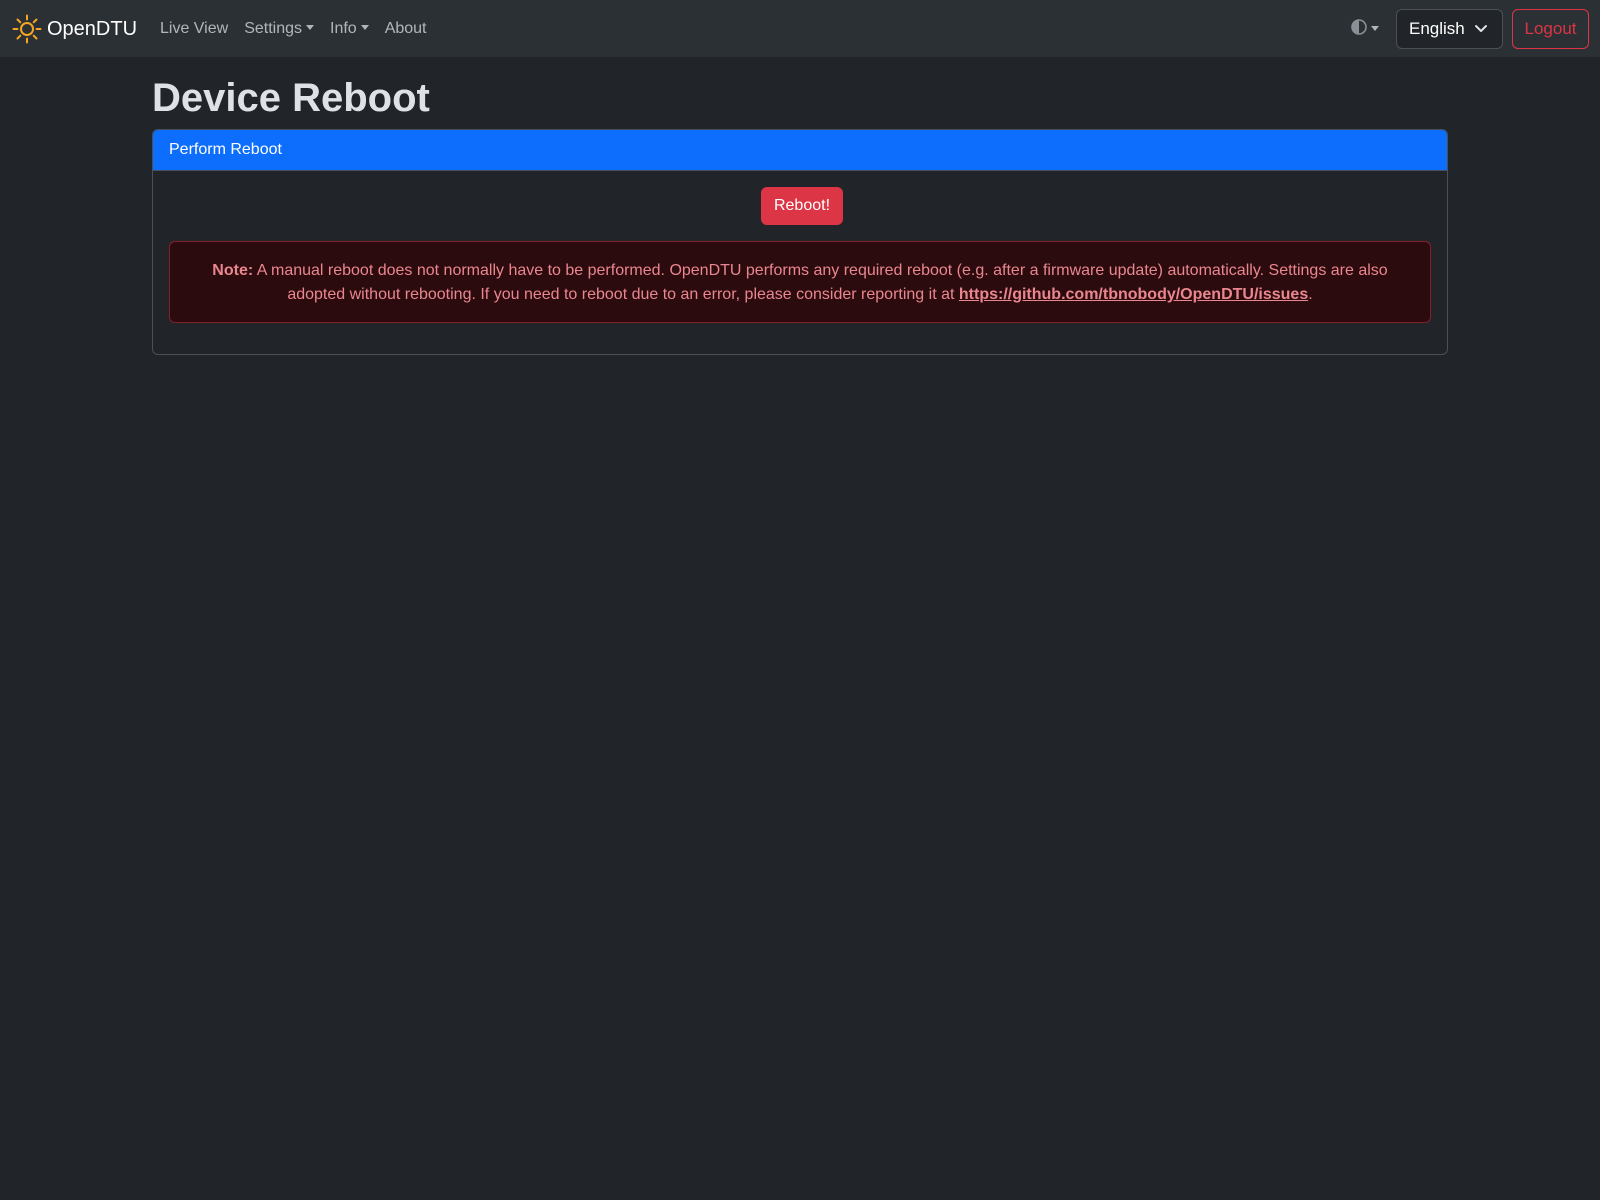 The width and height of the screenshot is (1600, 1200). I want to click on chevron-down-icon, so click(1481, 29).